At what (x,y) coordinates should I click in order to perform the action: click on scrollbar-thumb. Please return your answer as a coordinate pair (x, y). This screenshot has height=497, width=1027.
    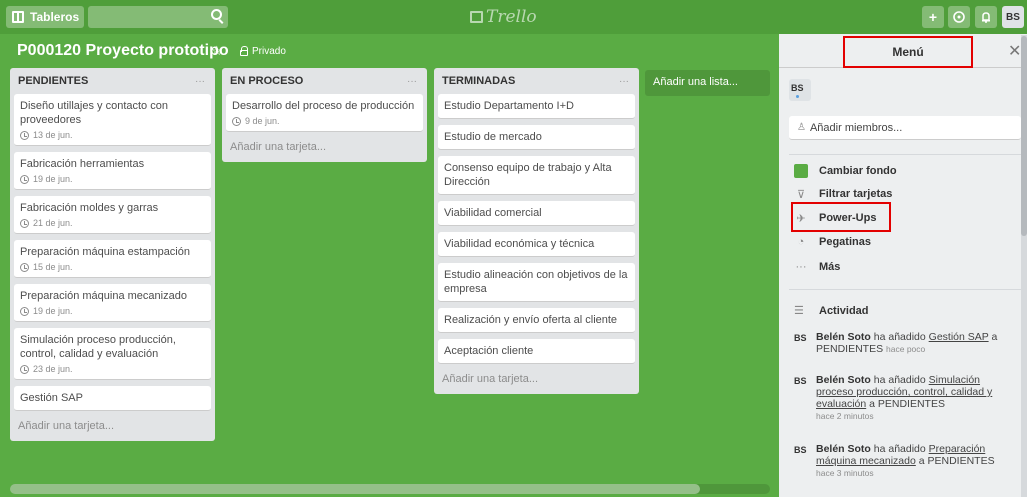
    Looking at the image, I should click on (355, 489).